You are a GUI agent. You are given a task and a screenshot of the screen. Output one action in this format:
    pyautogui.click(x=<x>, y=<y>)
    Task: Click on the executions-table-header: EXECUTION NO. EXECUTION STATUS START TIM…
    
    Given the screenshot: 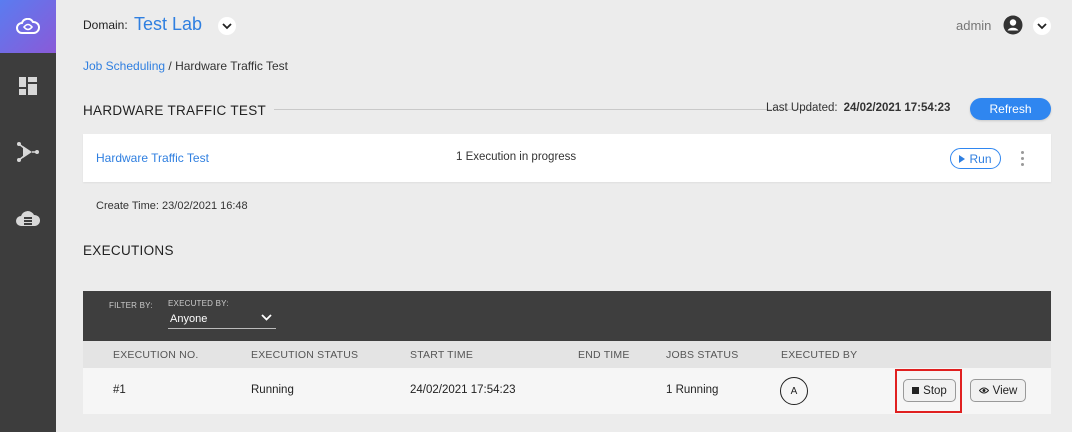 What is the action you would take?
    pyautogui.click(x=567, y=354)
    